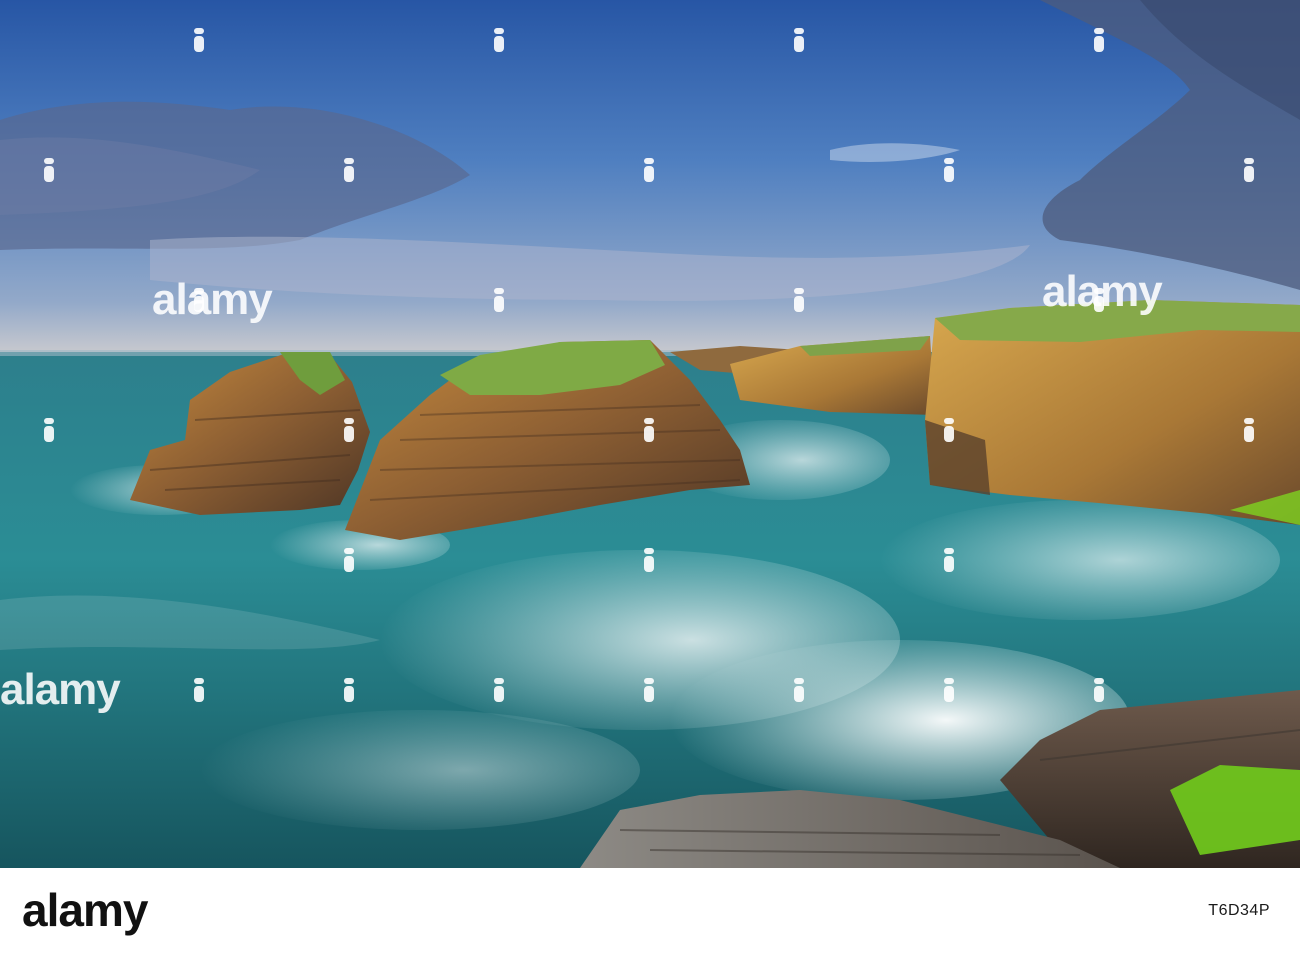  Describe the element at coordinates (650, 912) in the screenshot. I see `alamy-footer: alamy T6D34P` at that location.